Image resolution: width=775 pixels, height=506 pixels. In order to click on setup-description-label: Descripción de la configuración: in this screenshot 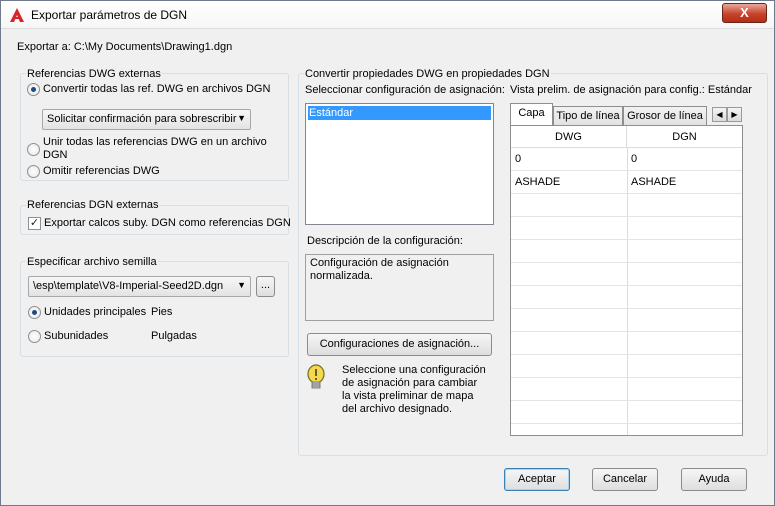, I will do `click(385, 241)`.